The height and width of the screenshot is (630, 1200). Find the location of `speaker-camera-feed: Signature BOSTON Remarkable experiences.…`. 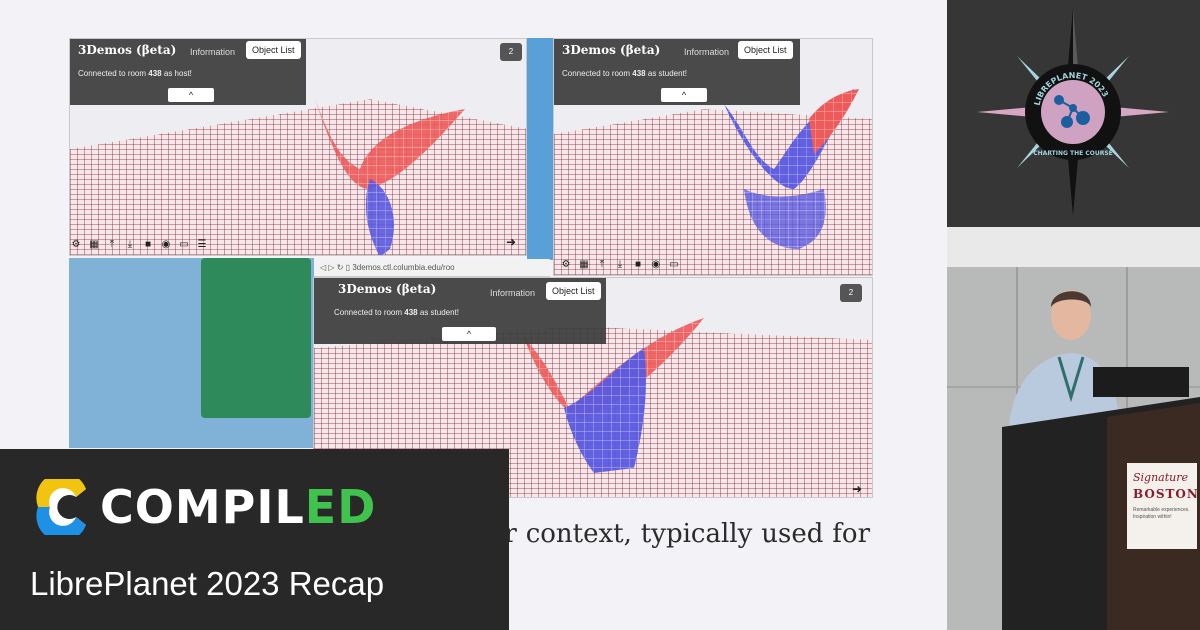

speaker-camera-feed: Signature BOSTON Remarkable experiences.… is located at coordinates (1073, 428).